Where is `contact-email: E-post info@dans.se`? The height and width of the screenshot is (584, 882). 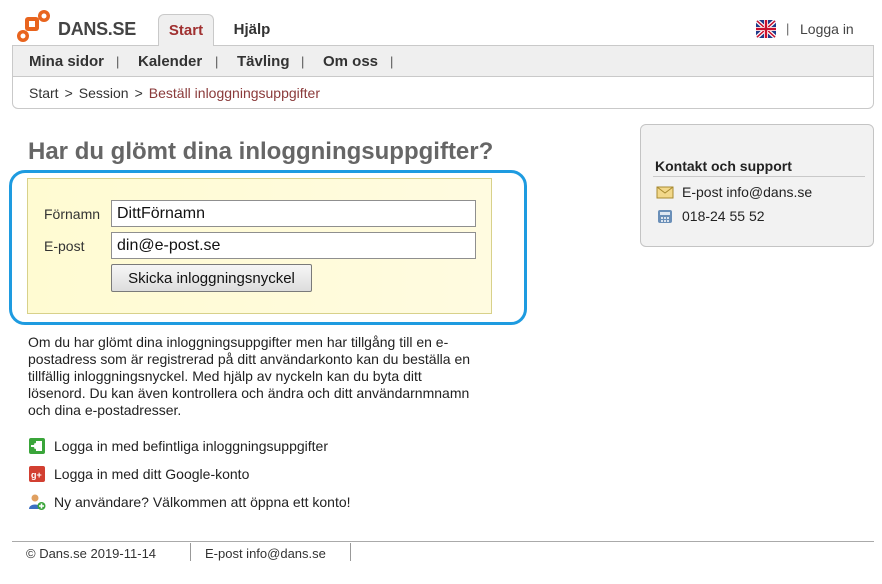 contact-email: E-post info@dans.se is located at coordinates (734, 192).